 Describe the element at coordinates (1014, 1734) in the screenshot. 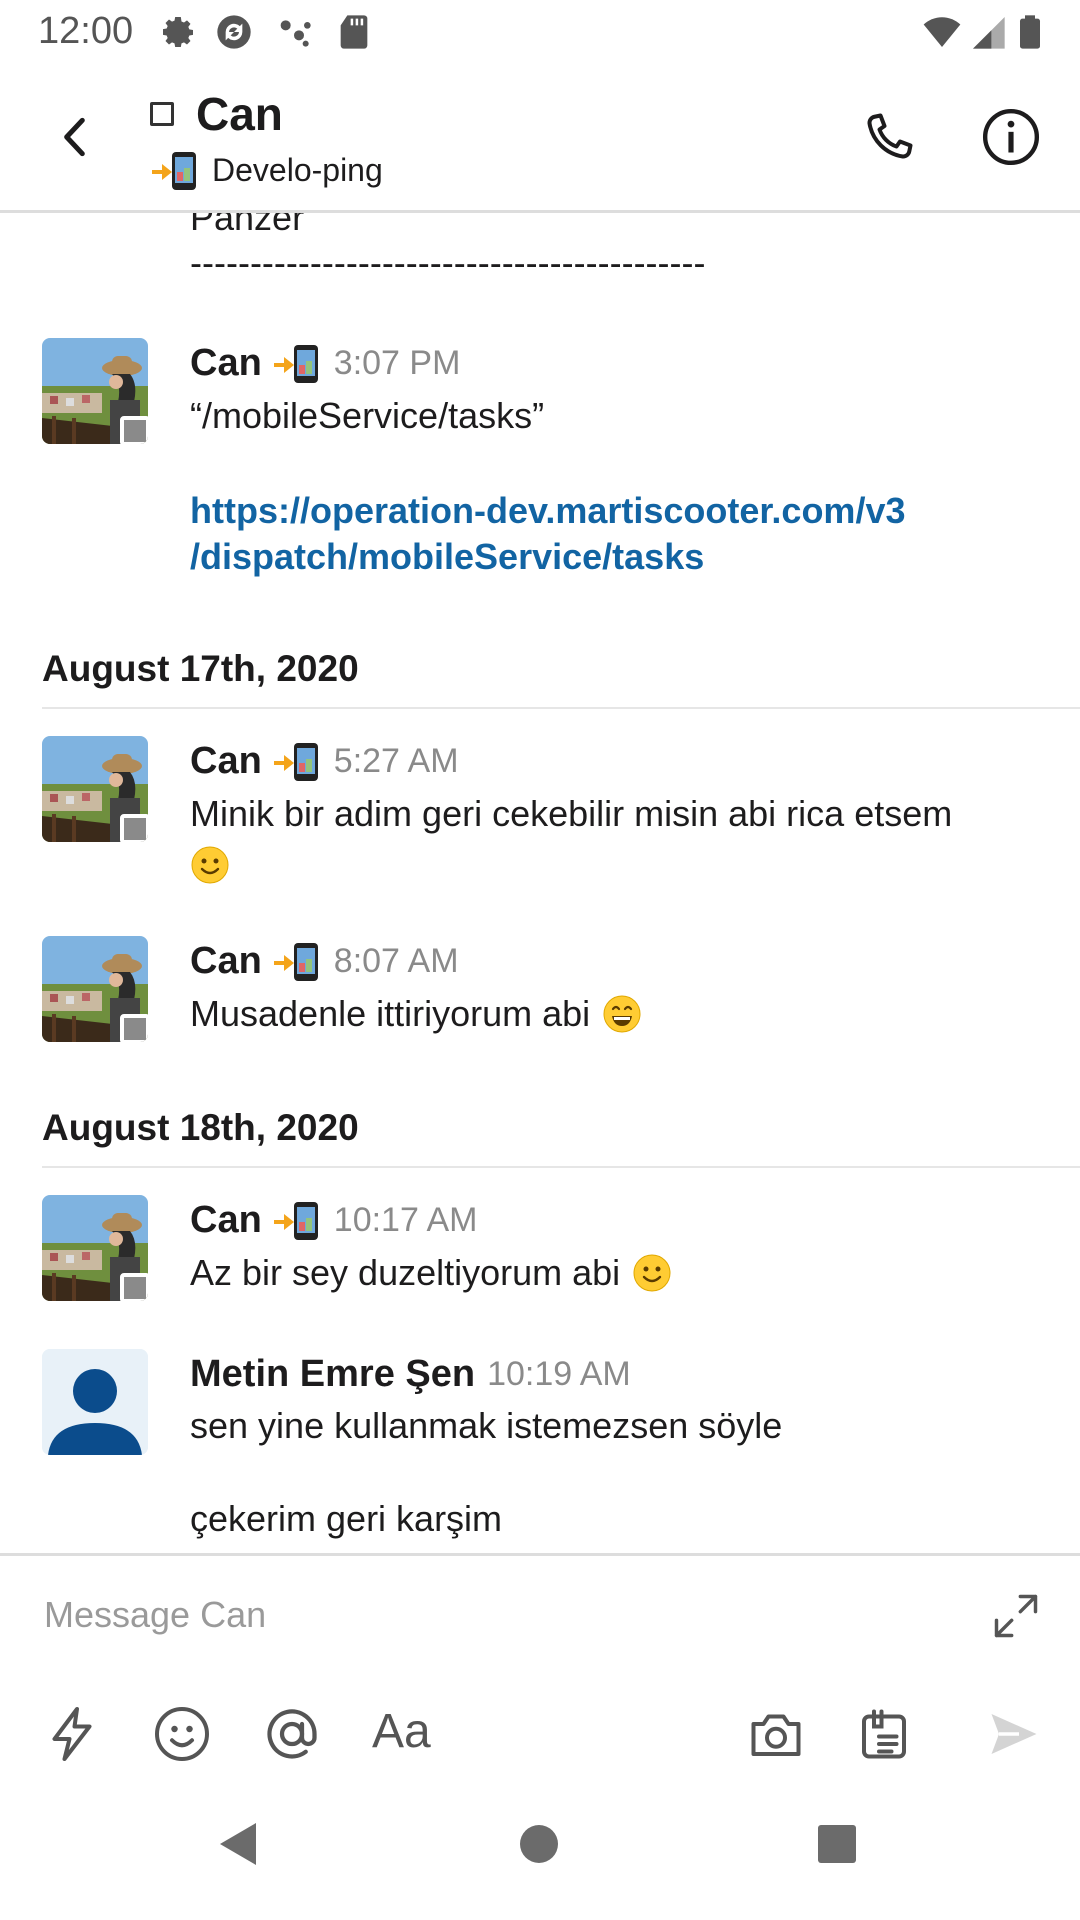

I see `send-icon` at that location.